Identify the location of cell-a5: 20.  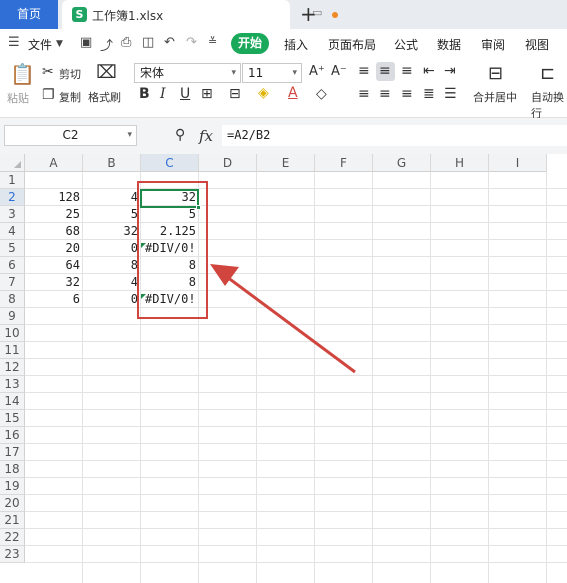
(54, 248).